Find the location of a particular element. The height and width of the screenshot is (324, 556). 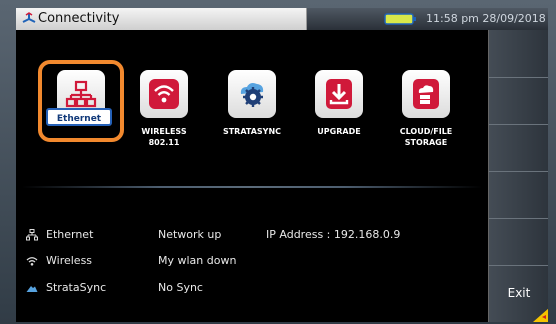

exit-label: Exit is located at coordinates (519, 293).